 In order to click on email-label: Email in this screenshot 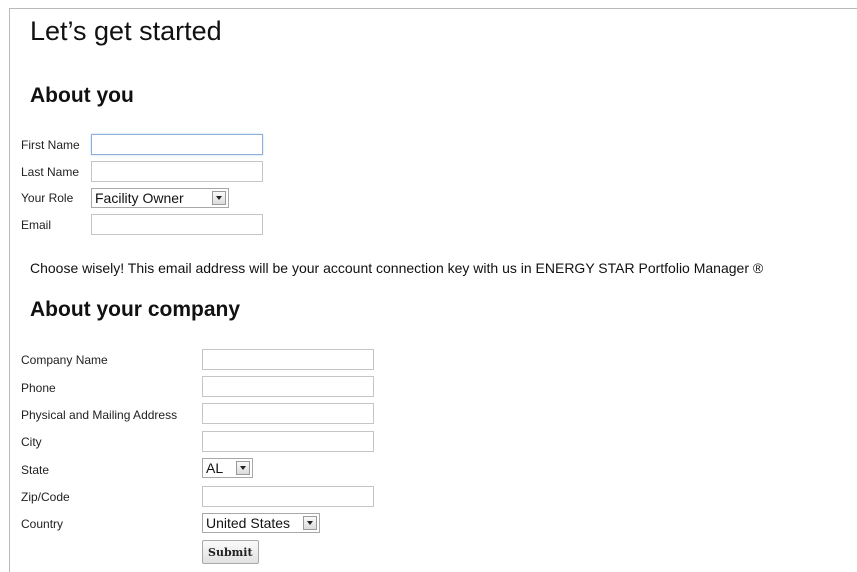, I will do `click(36, 225)`.